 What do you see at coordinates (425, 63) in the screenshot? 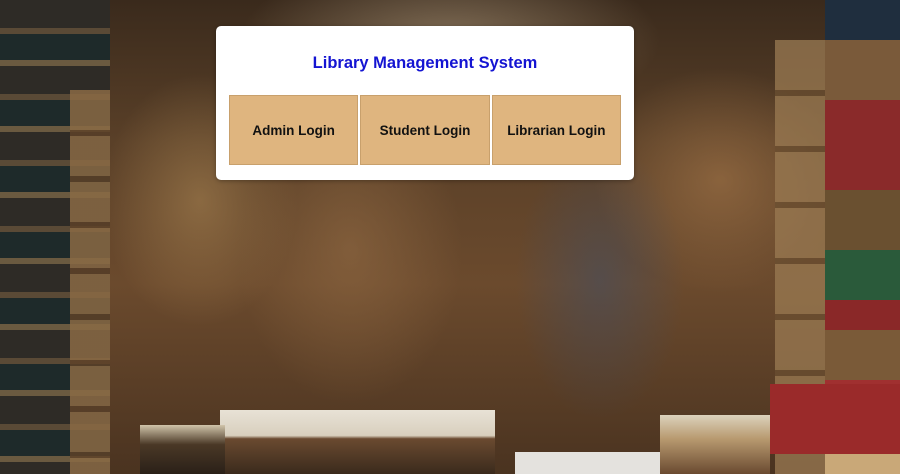
I see `page-title: Library Management System` at bounding box center [425, 63].